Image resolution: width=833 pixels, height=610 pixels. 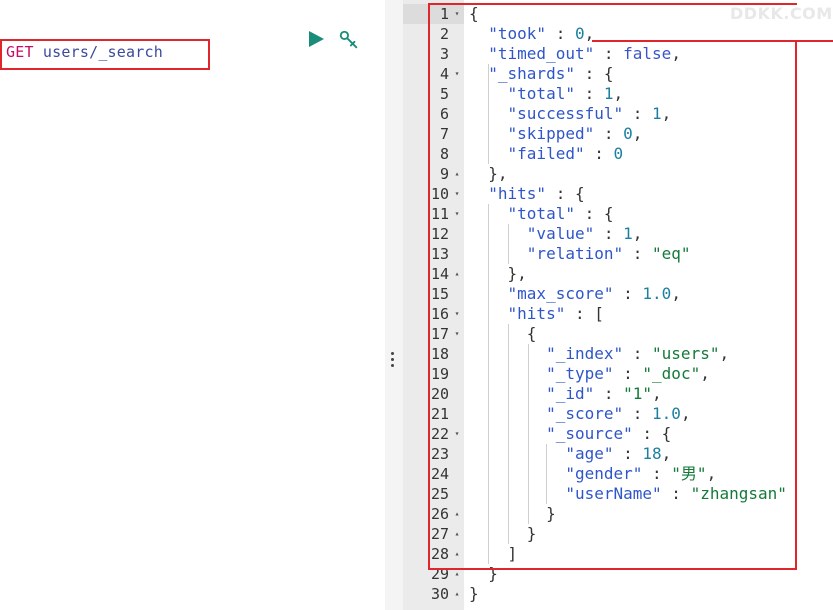 What do you see at coordinates (394, 305) in the screenshot?
I see `pane-splitter` at bounding box center [394, 305].